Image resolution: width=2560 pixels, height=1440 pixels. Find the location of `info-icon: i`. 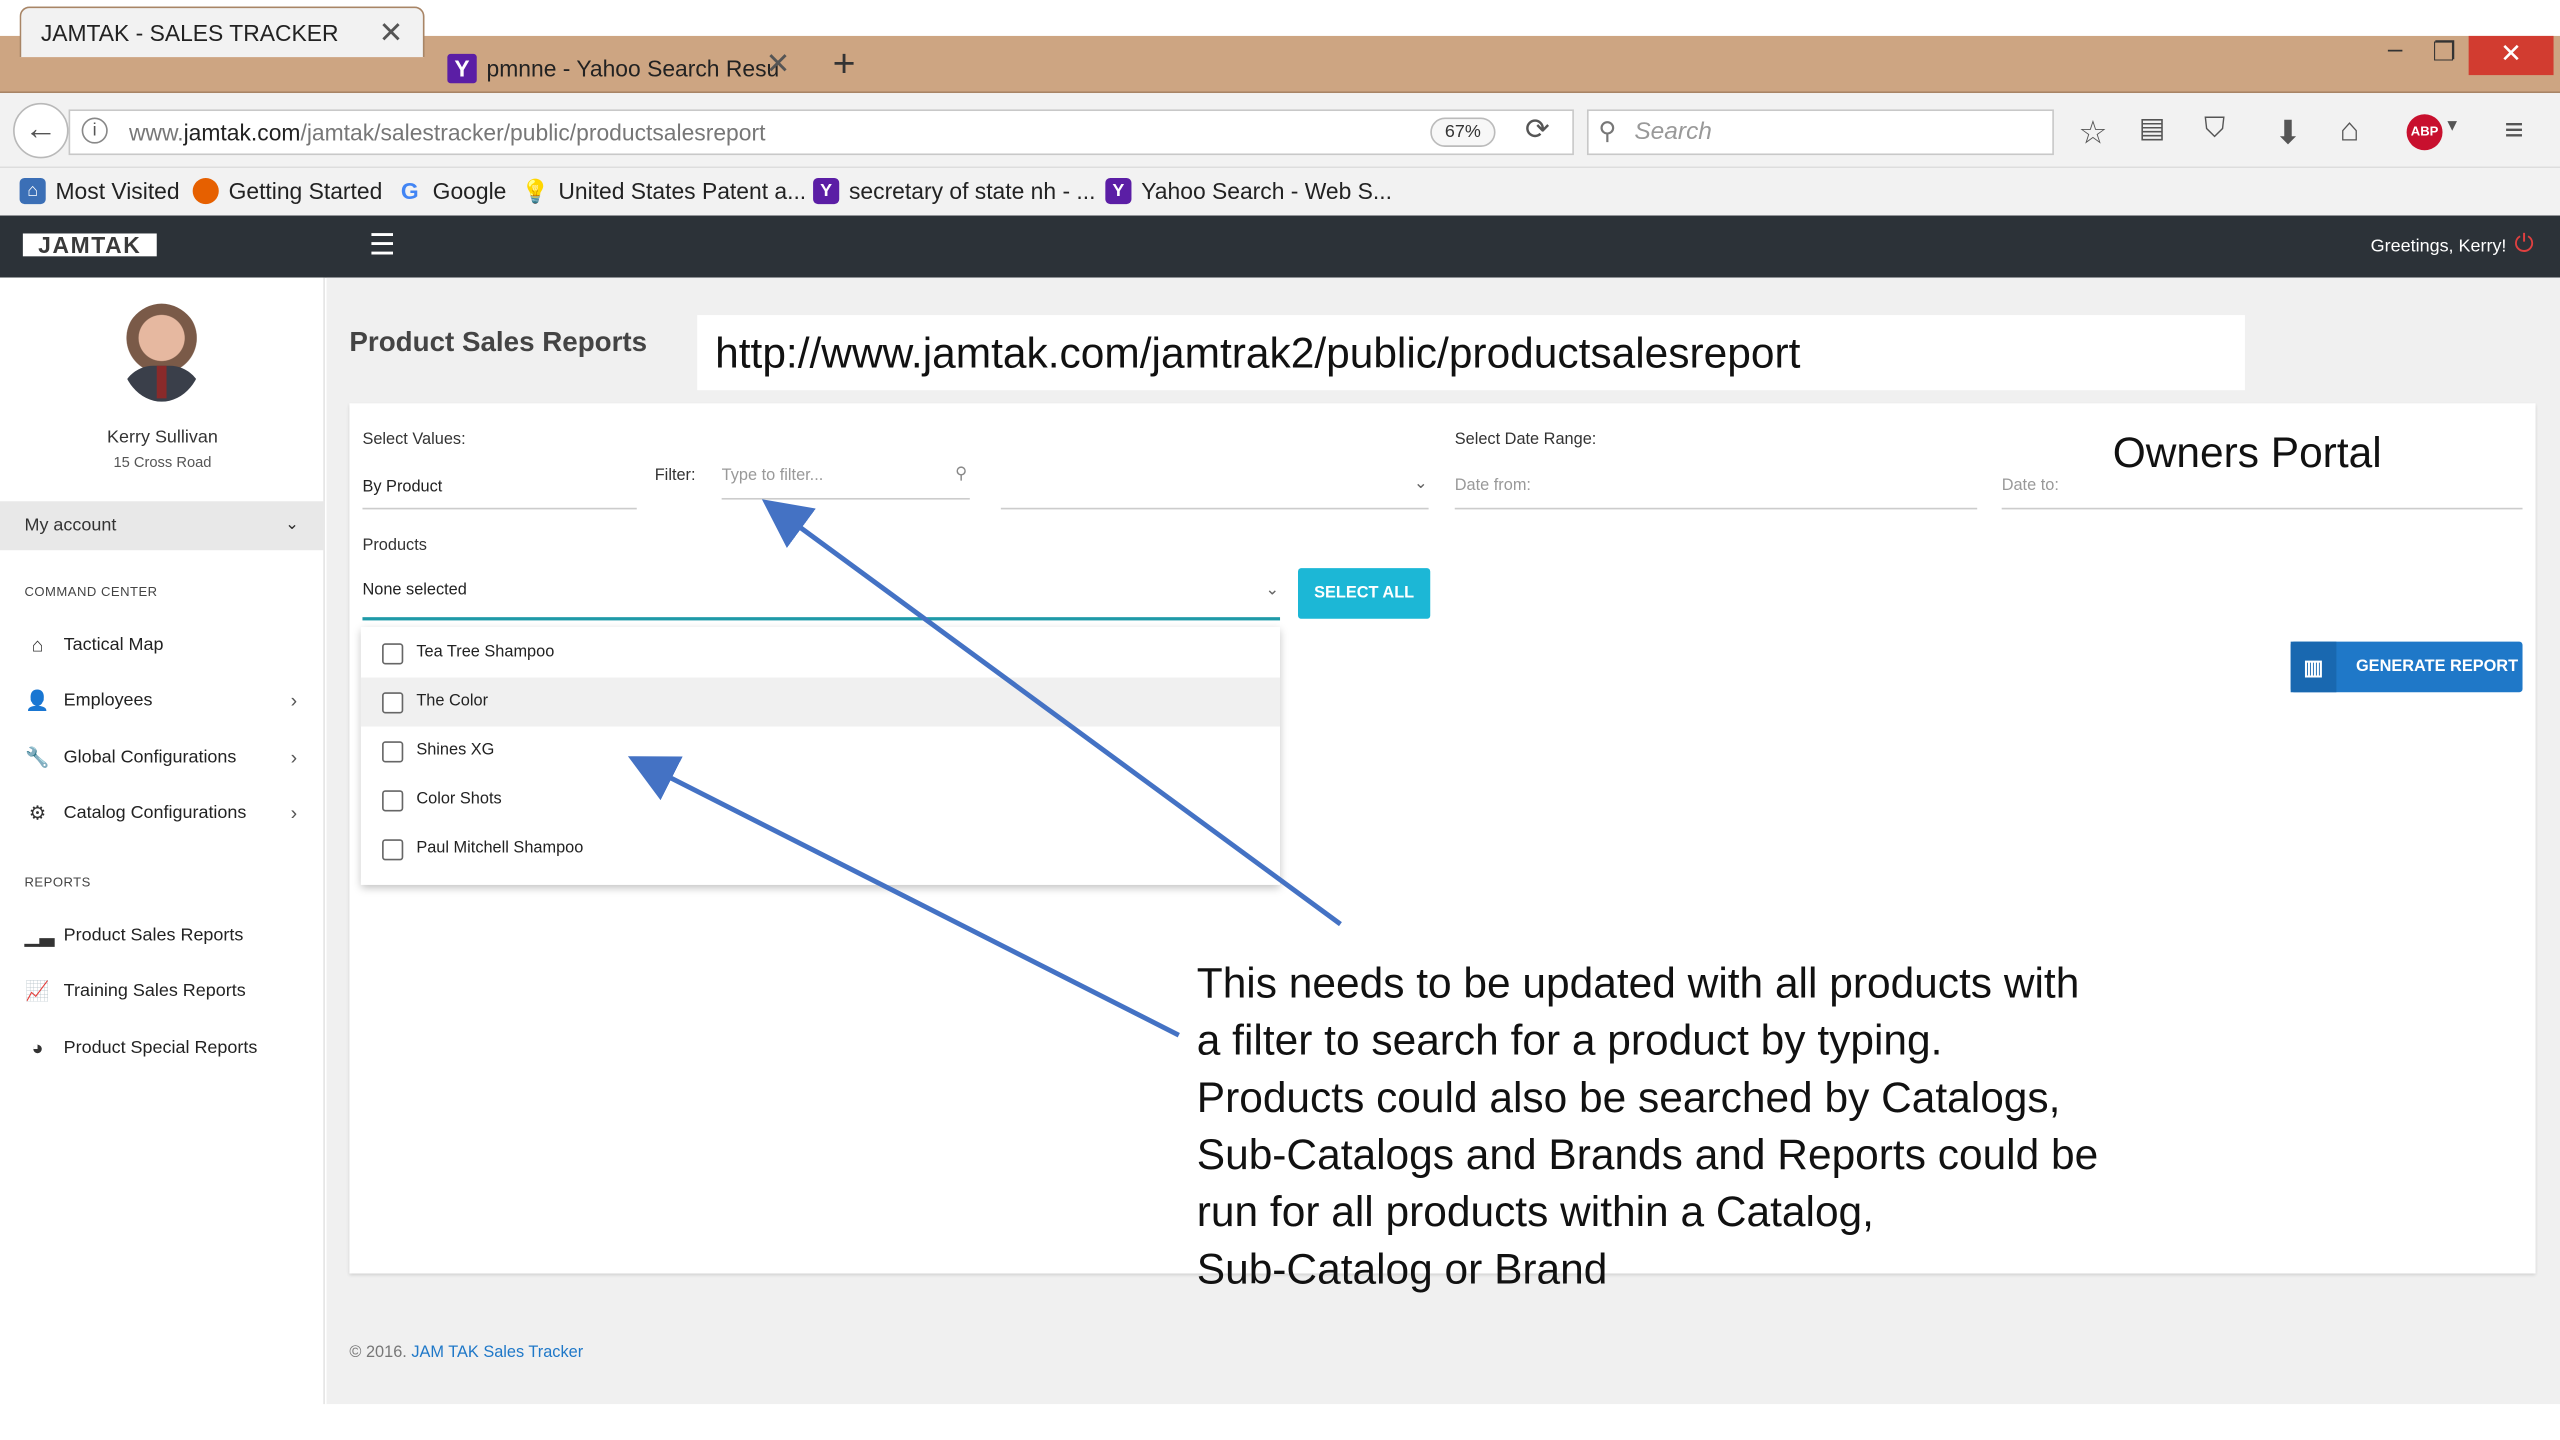

info-icon: i is located at coordinates (94, 130).